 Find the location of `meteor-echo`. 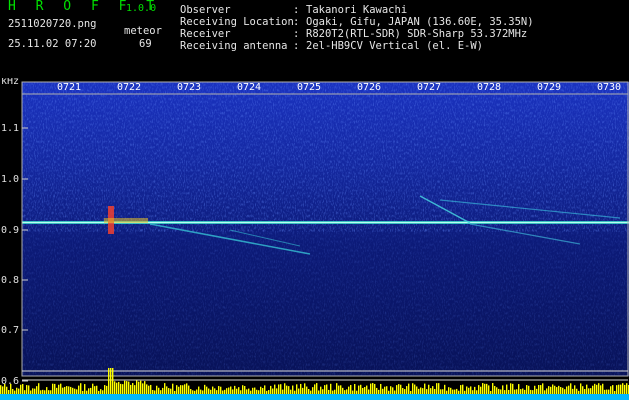

meteor-echo is located at coordinates (126, 220).